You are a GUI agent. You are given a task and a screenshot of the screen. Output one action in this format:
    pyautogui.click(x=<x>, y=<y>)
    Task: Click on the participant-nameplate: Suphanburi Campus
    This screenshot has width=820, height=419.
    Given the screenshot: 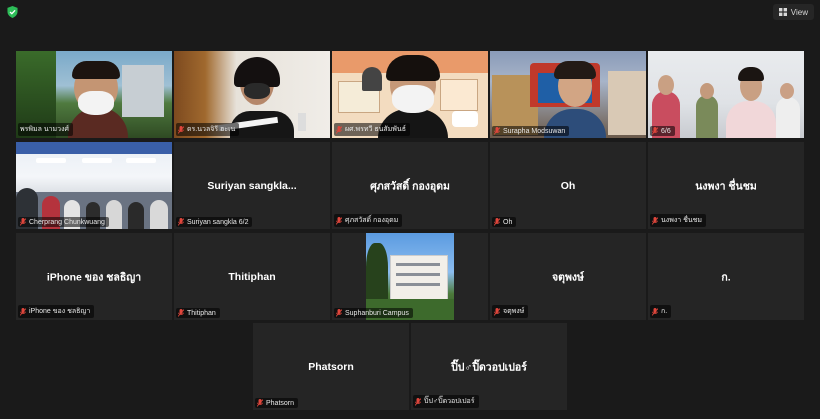 What is the action you would take?
    pyautogui.click(x=373, y=313)
    